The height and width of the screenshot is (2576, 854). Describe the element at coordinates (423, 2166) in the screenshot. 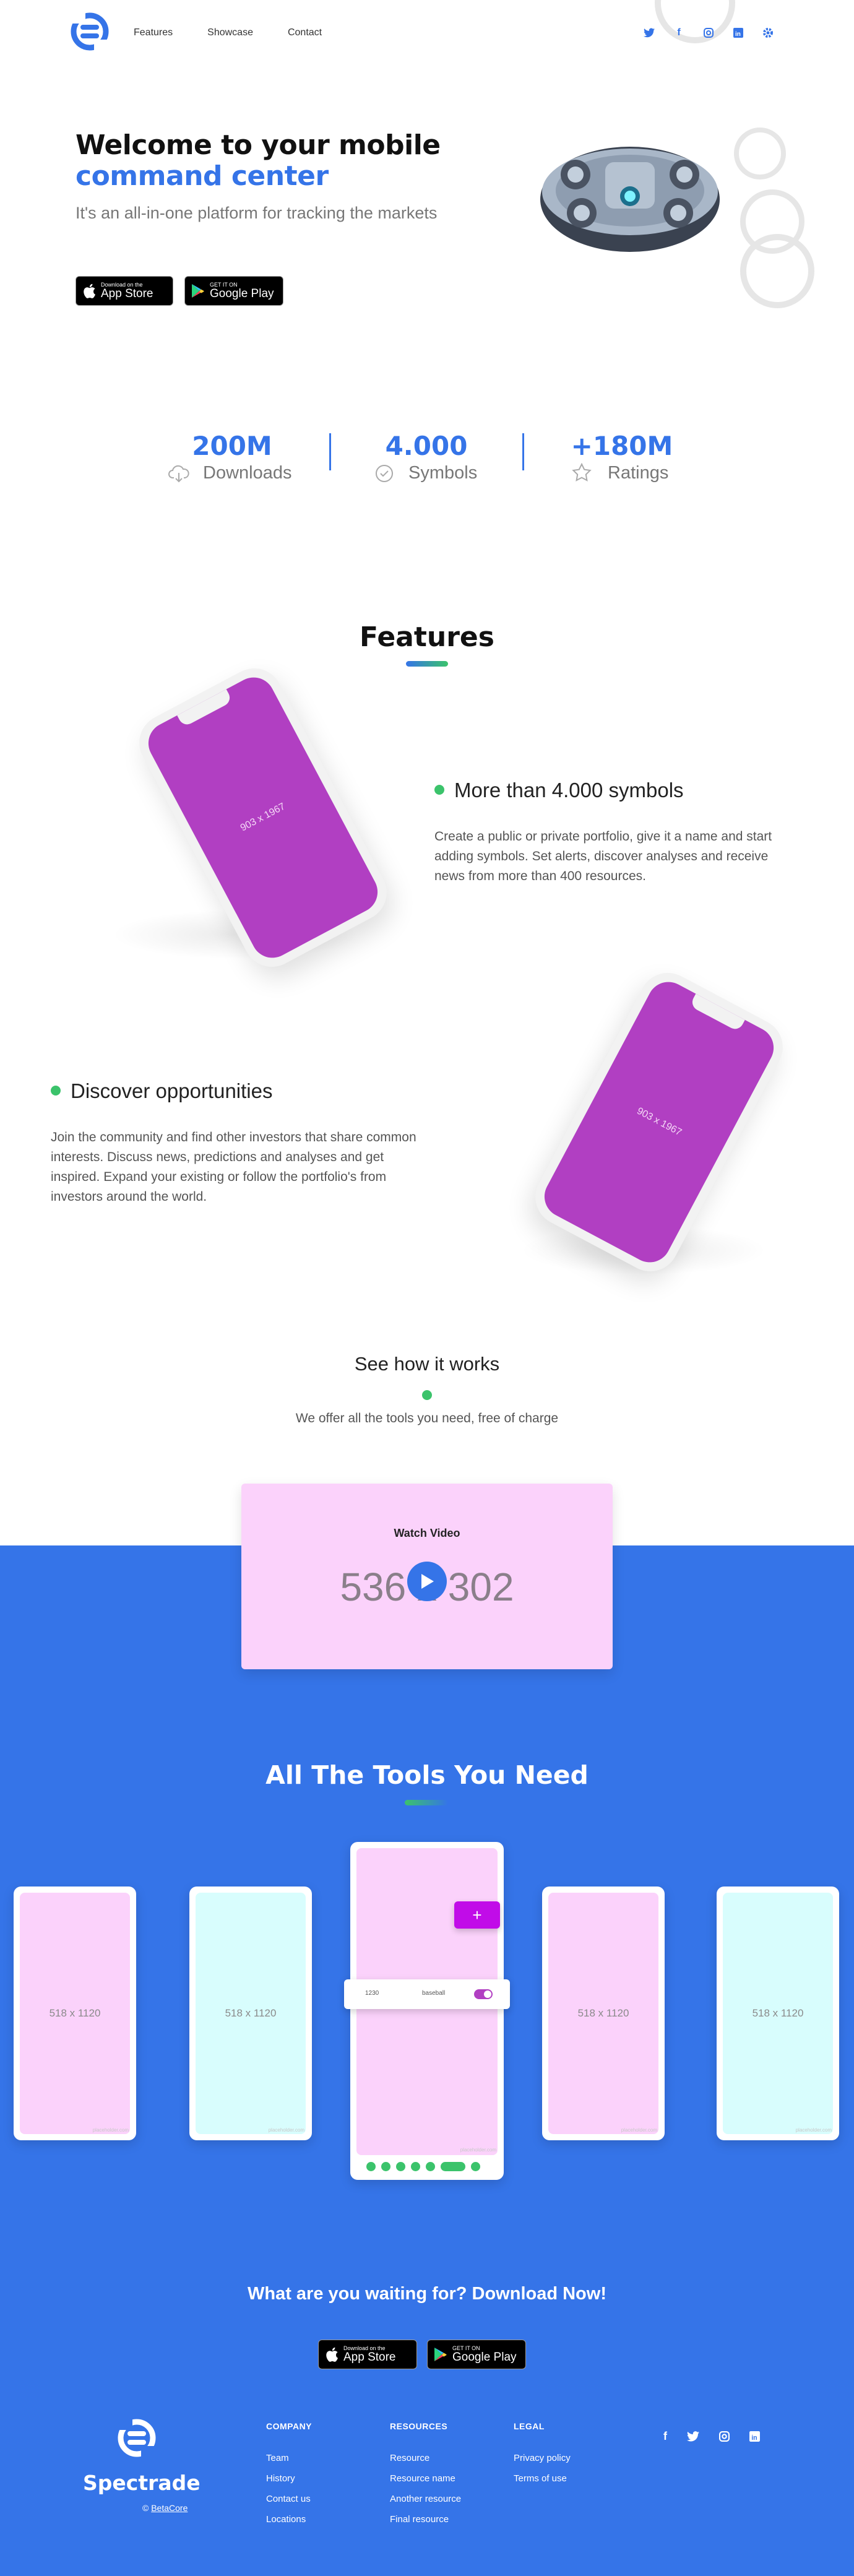

I see `tool-phone-center-dots` at that location.